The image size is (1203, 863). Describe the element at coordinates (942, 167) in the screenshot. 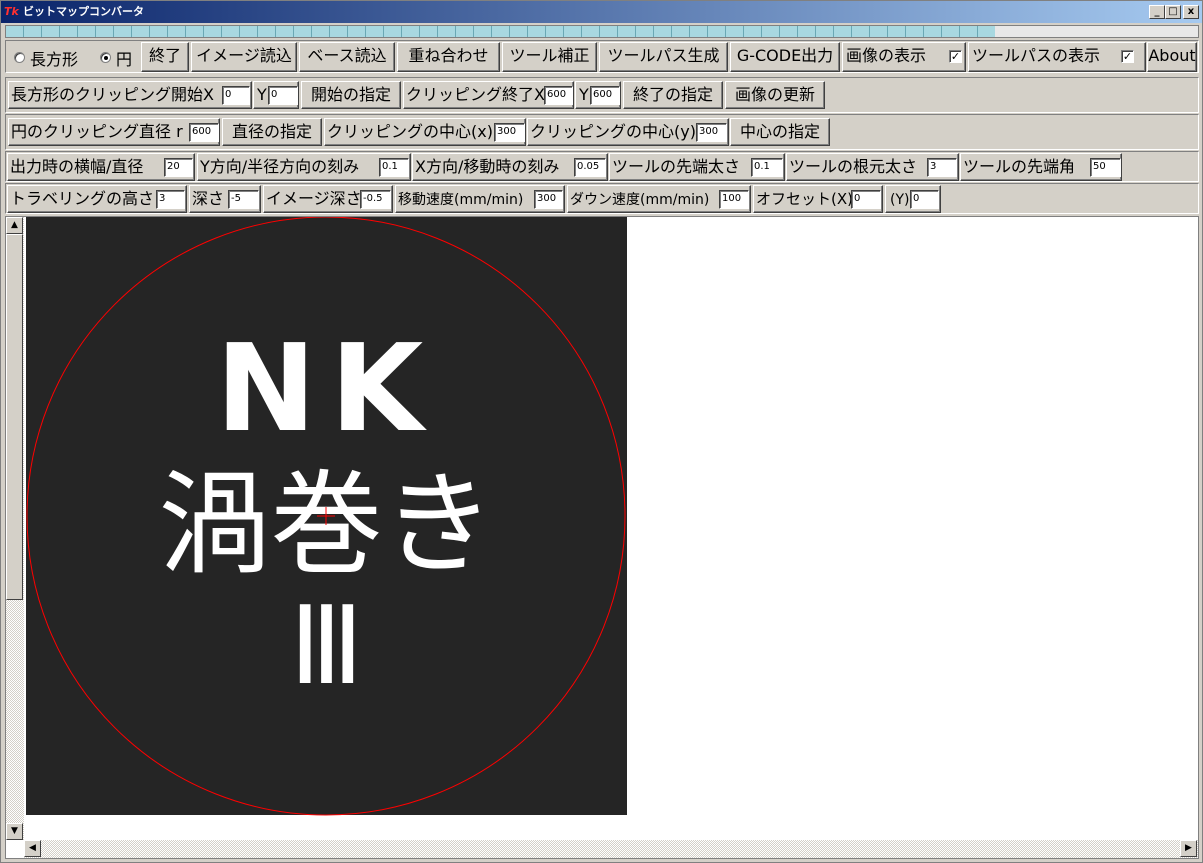

I see `tool-root-input: 3` at that location.